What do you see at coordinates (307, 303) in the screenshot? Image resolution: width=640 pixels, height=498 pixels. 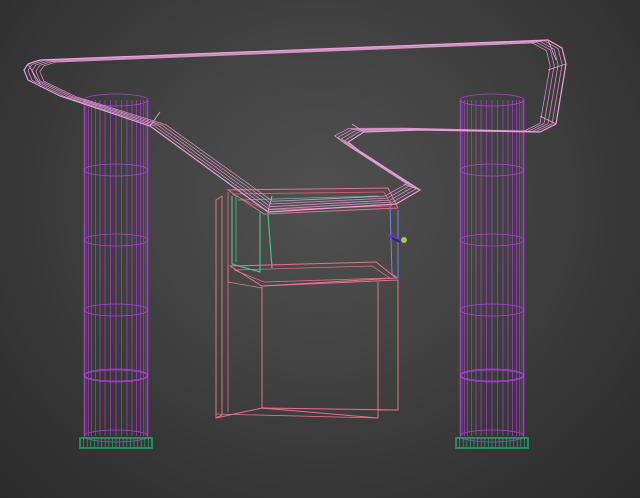 I see `suspended-box` at bounding box center [307, 303].